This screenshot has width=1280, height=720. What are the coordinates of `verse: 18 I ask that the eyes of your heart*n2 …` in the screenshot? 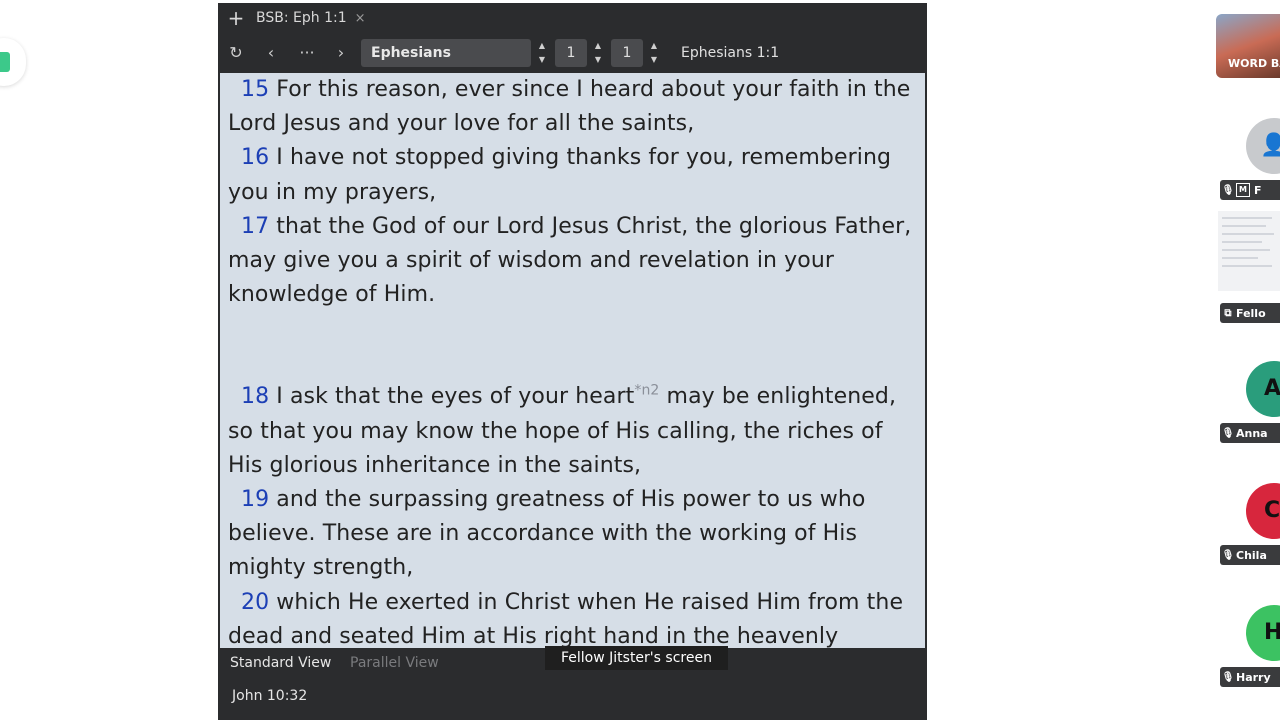 It's located at (573, 431).